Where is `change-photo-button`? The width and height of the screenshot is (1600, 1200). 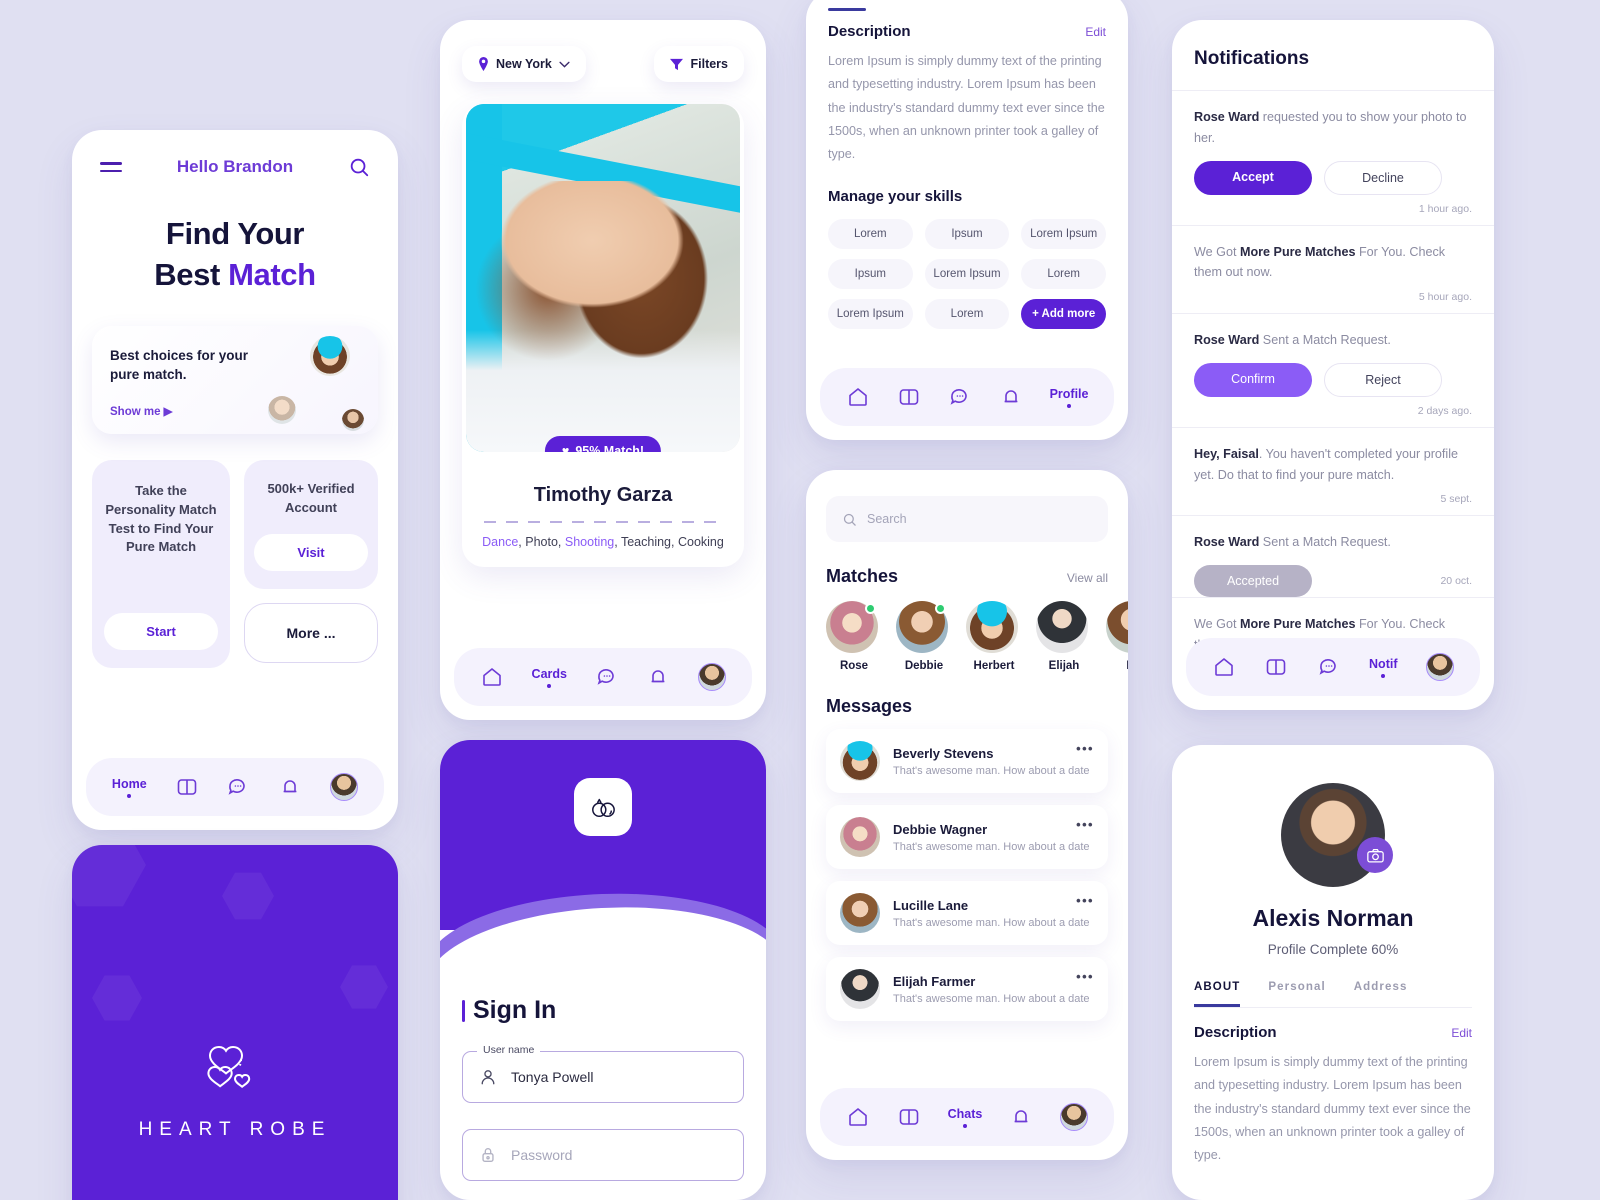
change-photo-button is located at coordinates (1375, 855).